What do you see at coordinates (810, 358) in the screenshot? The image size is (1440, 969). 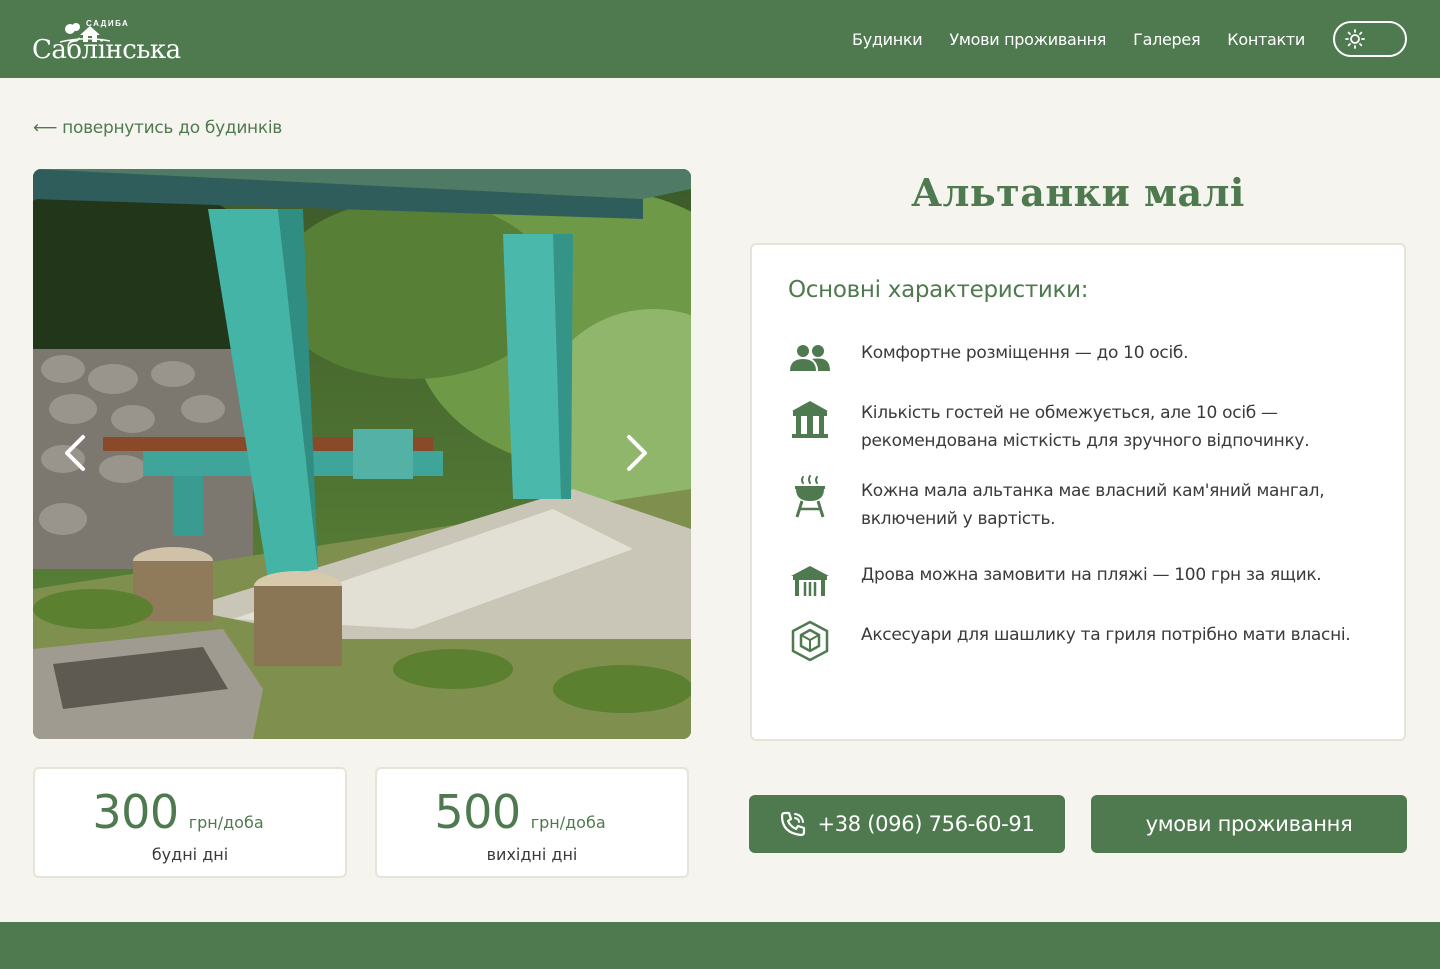 I see `people-icon` at bounding box center [810, 358].